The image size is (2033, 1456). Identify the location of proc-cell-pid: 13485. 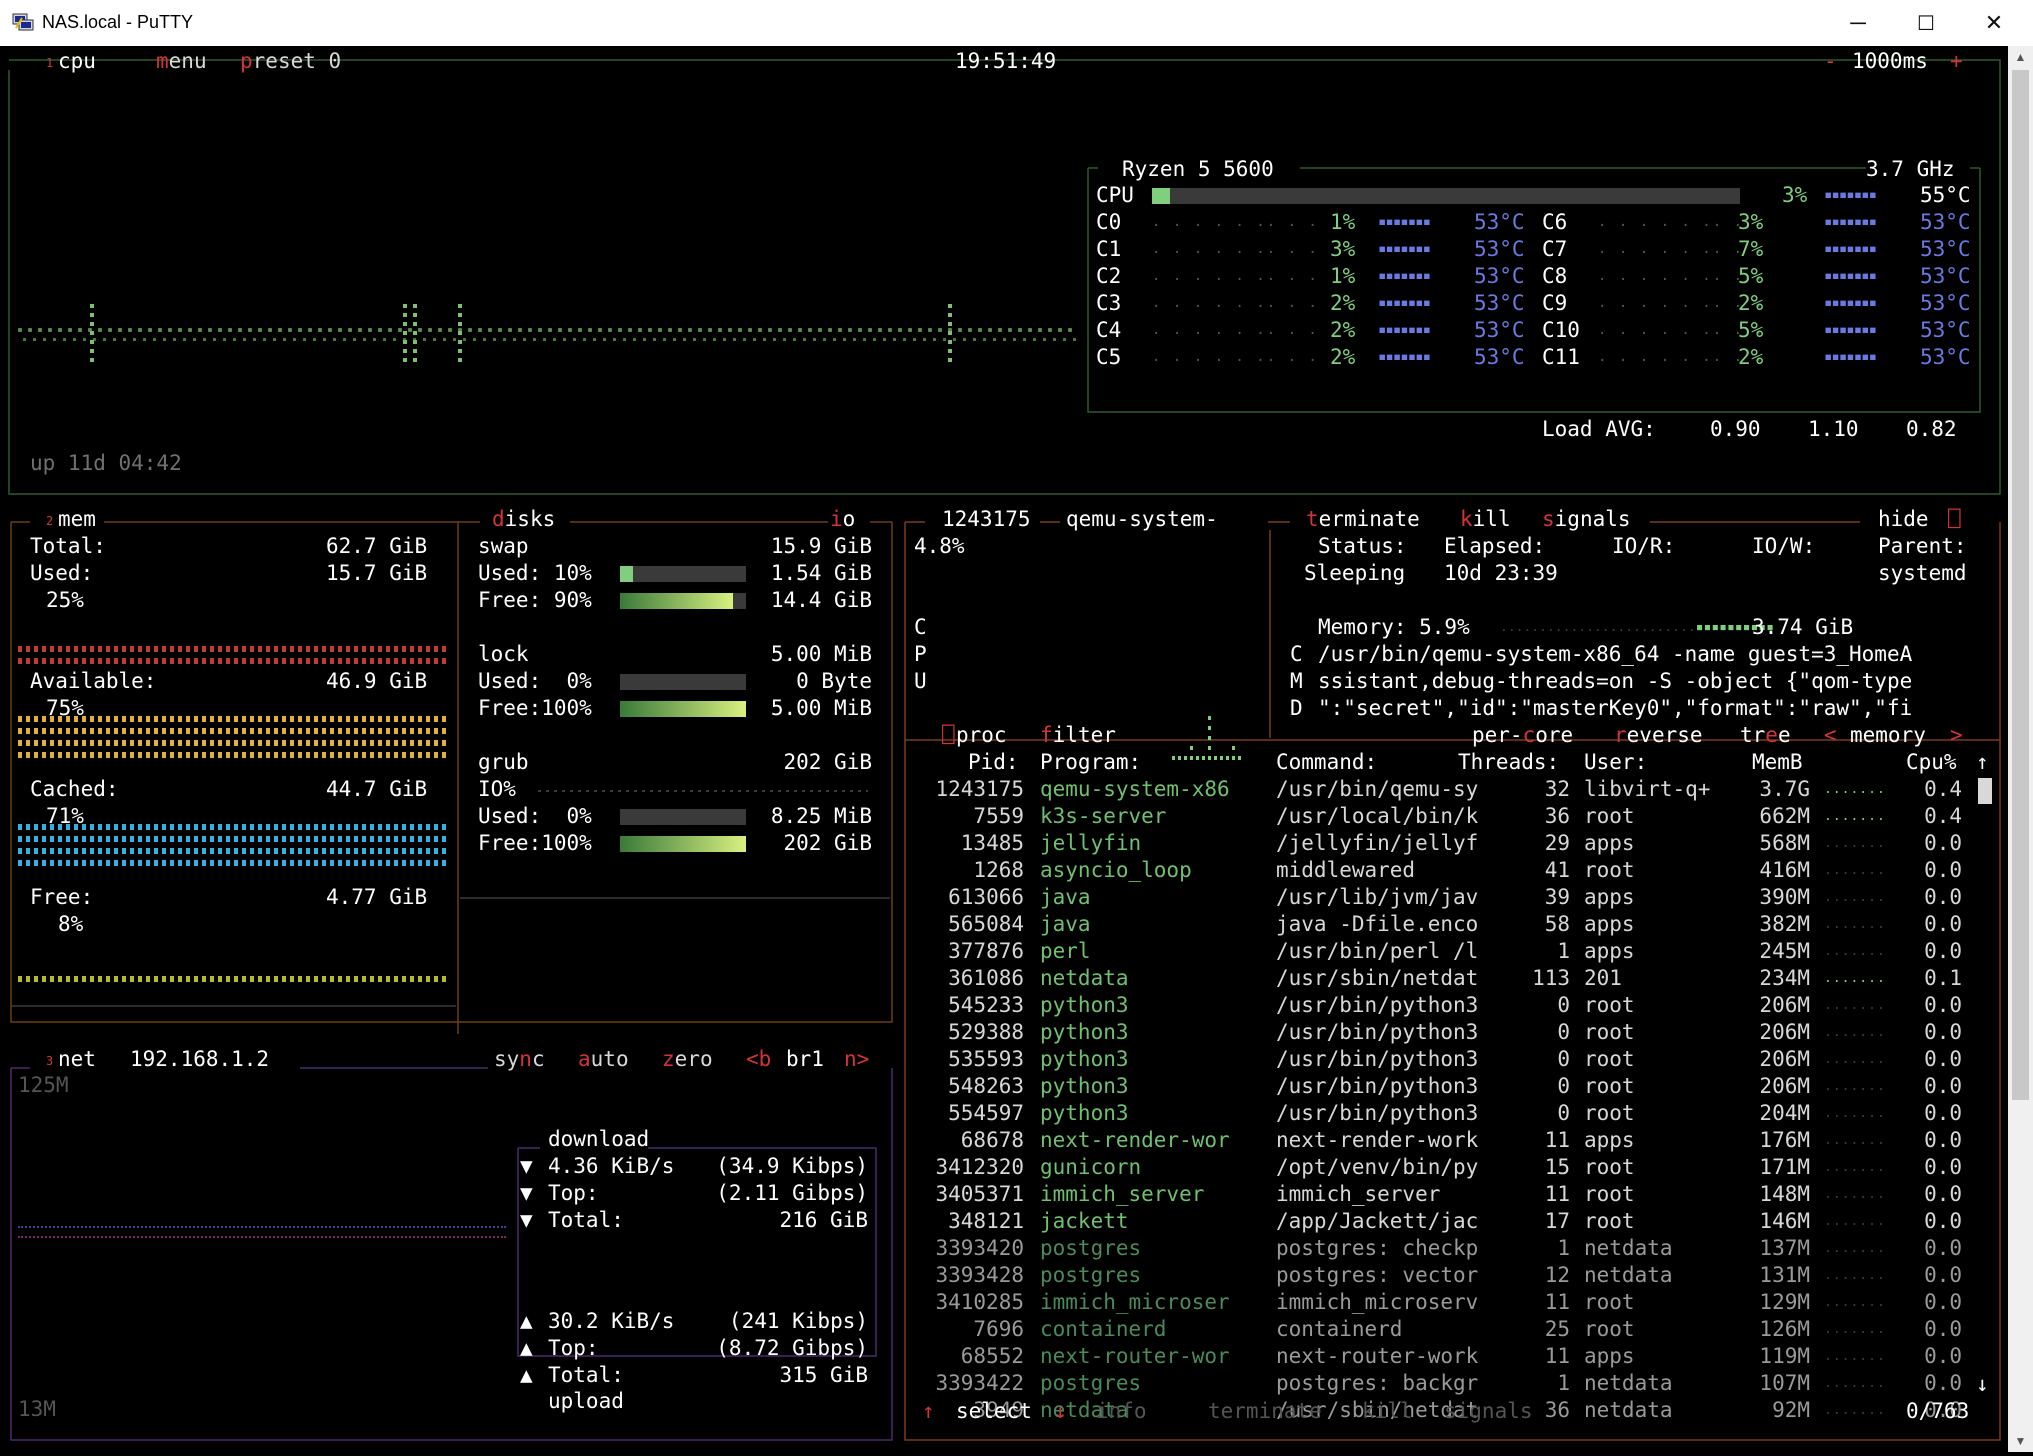
(992, 843).